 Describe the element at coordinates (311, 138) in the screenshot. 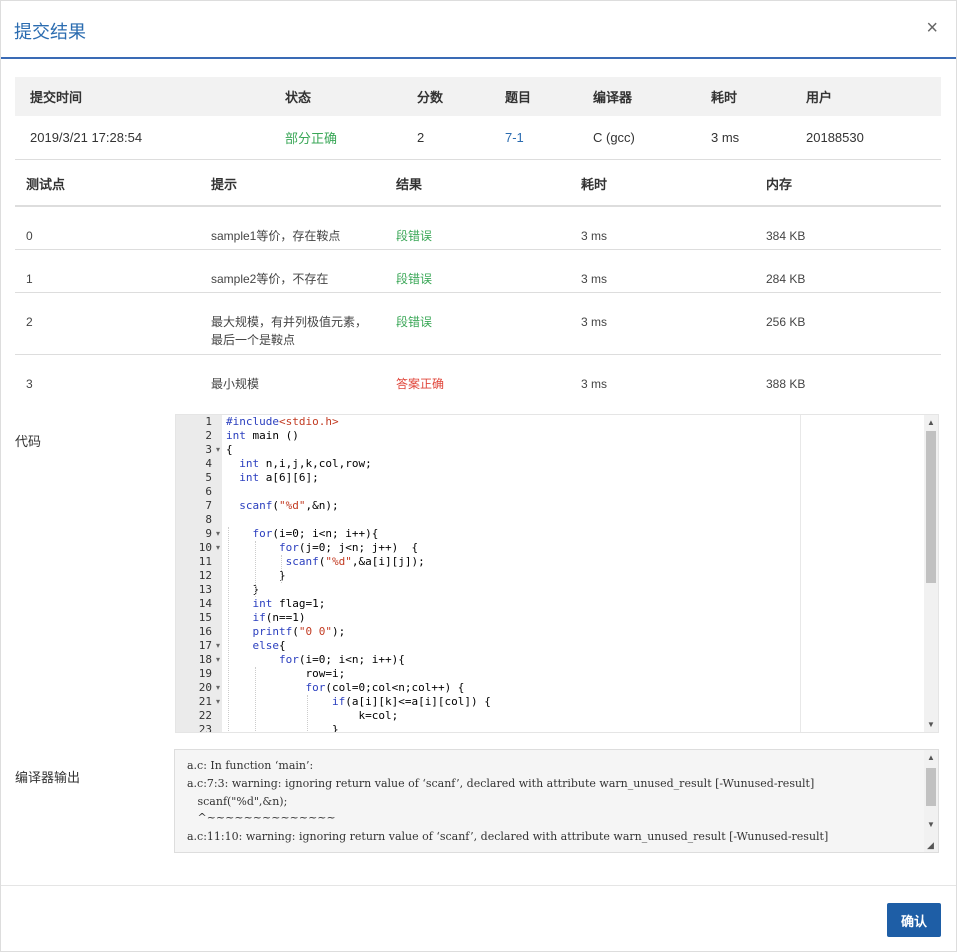

I see `status-partial: 部分正确` at that location.